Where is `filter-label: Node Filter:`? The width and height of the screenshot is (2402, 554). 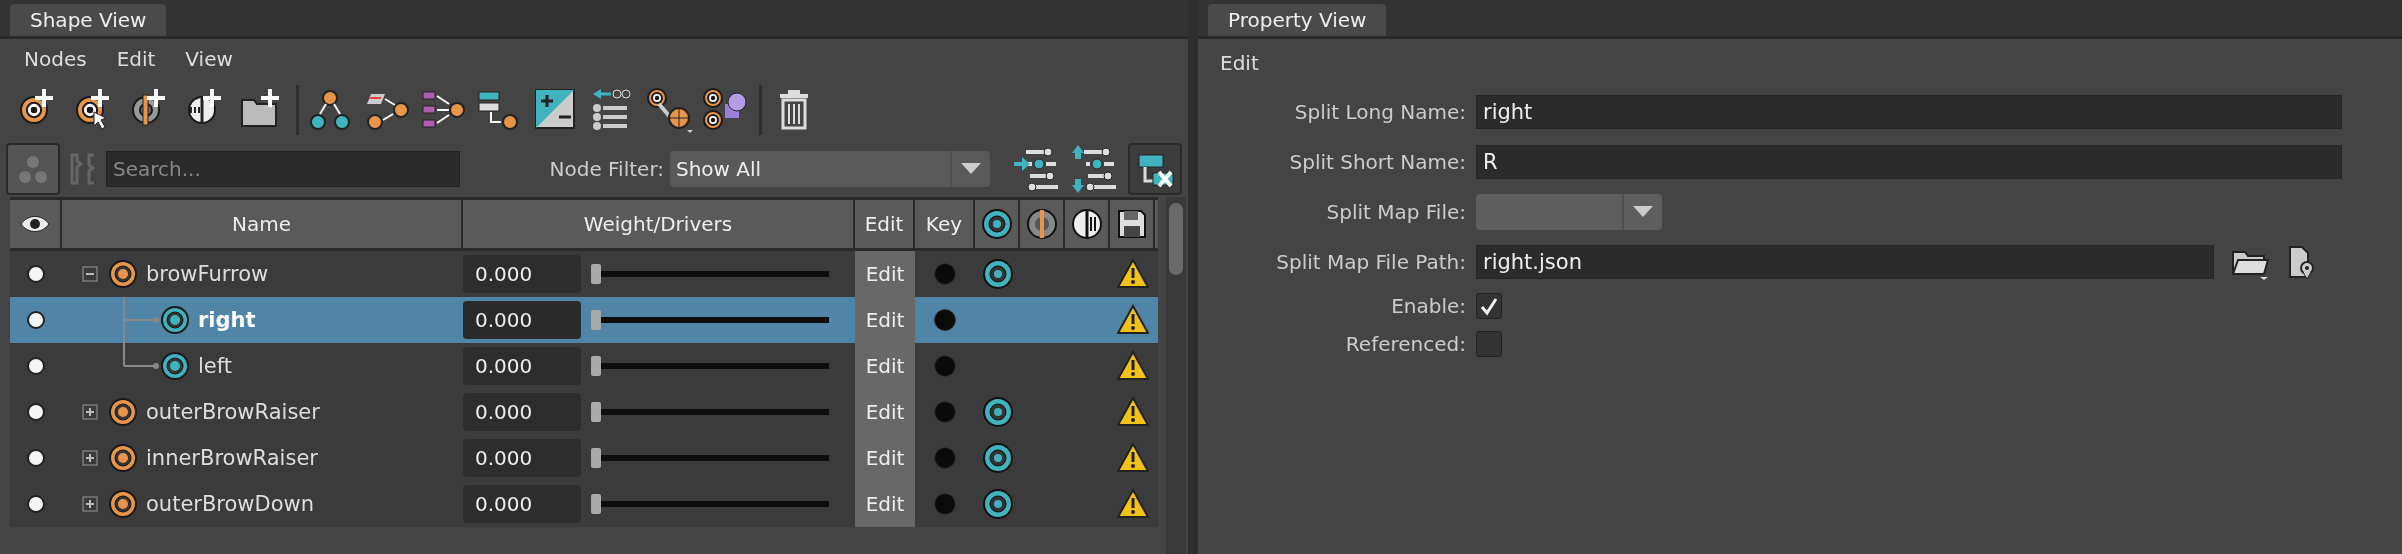 filter-label: Node Filter: is located at coordinates (606, 169).